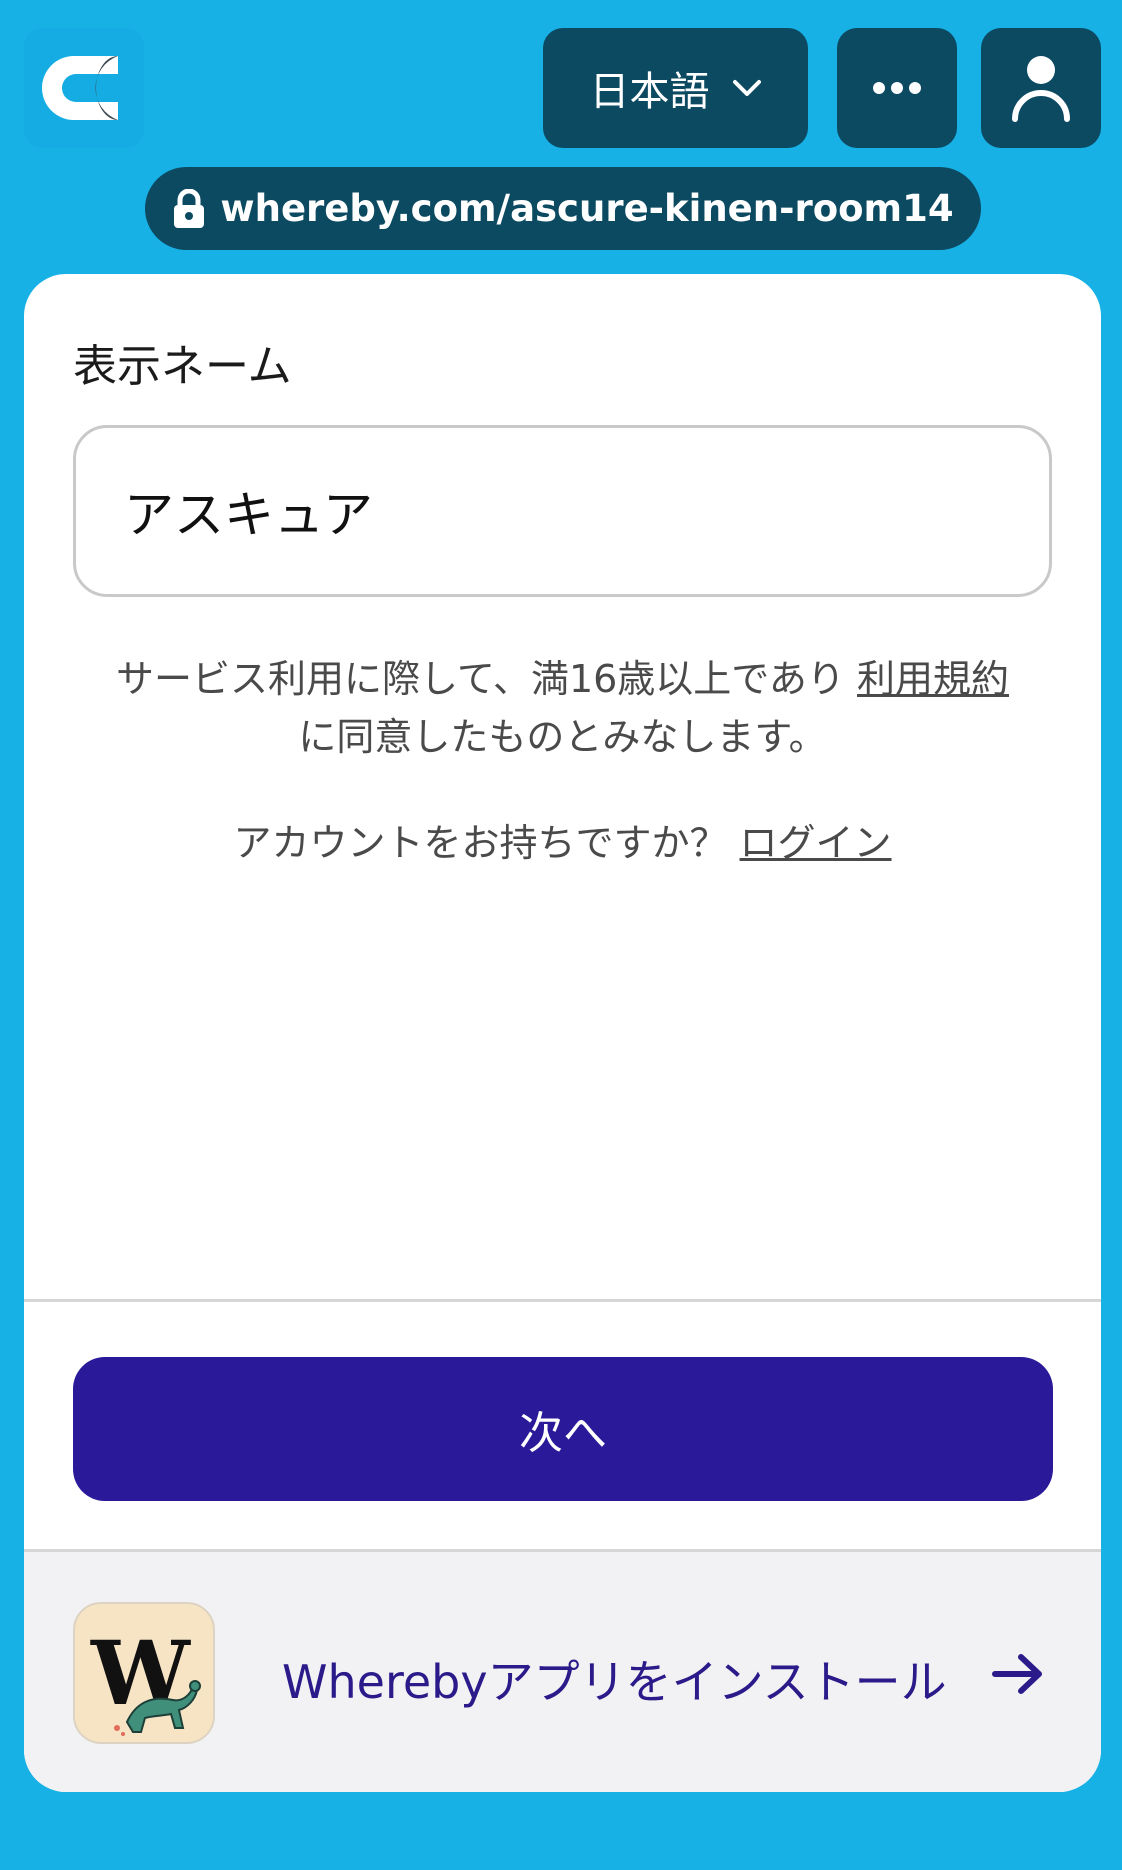 The width and height of the screenshot is (1122, 1870). I want to click on divider, so click(562, 1300).